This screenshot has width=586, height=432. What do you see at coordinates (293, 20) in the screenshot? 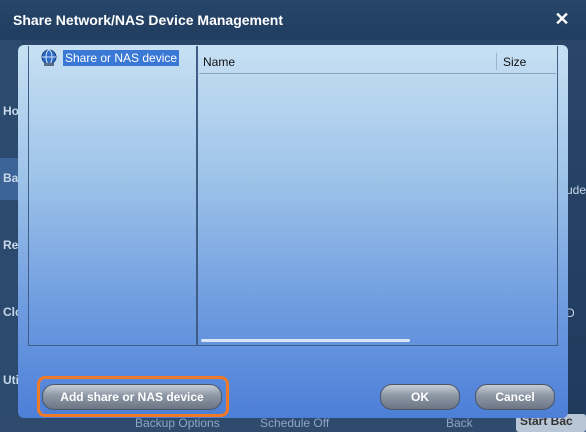
I see `dialog-titlebar: Share Network/NAS Device Management ✕` at bounding box center [293, 20].